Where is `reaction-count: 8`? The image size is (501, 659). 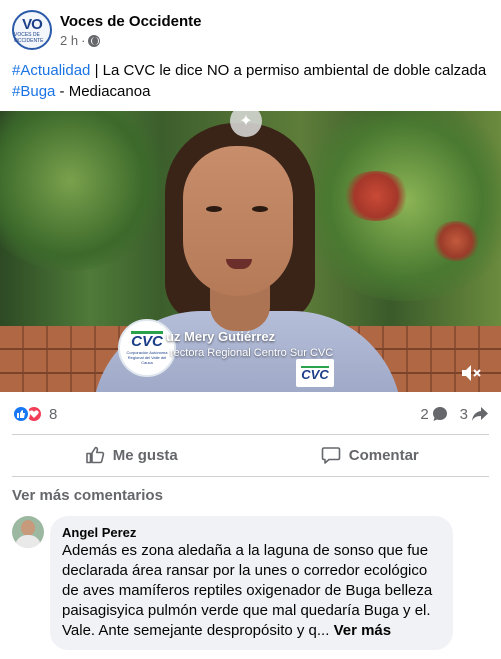 reaction-count: 8 is located at coordinates (53, 414).